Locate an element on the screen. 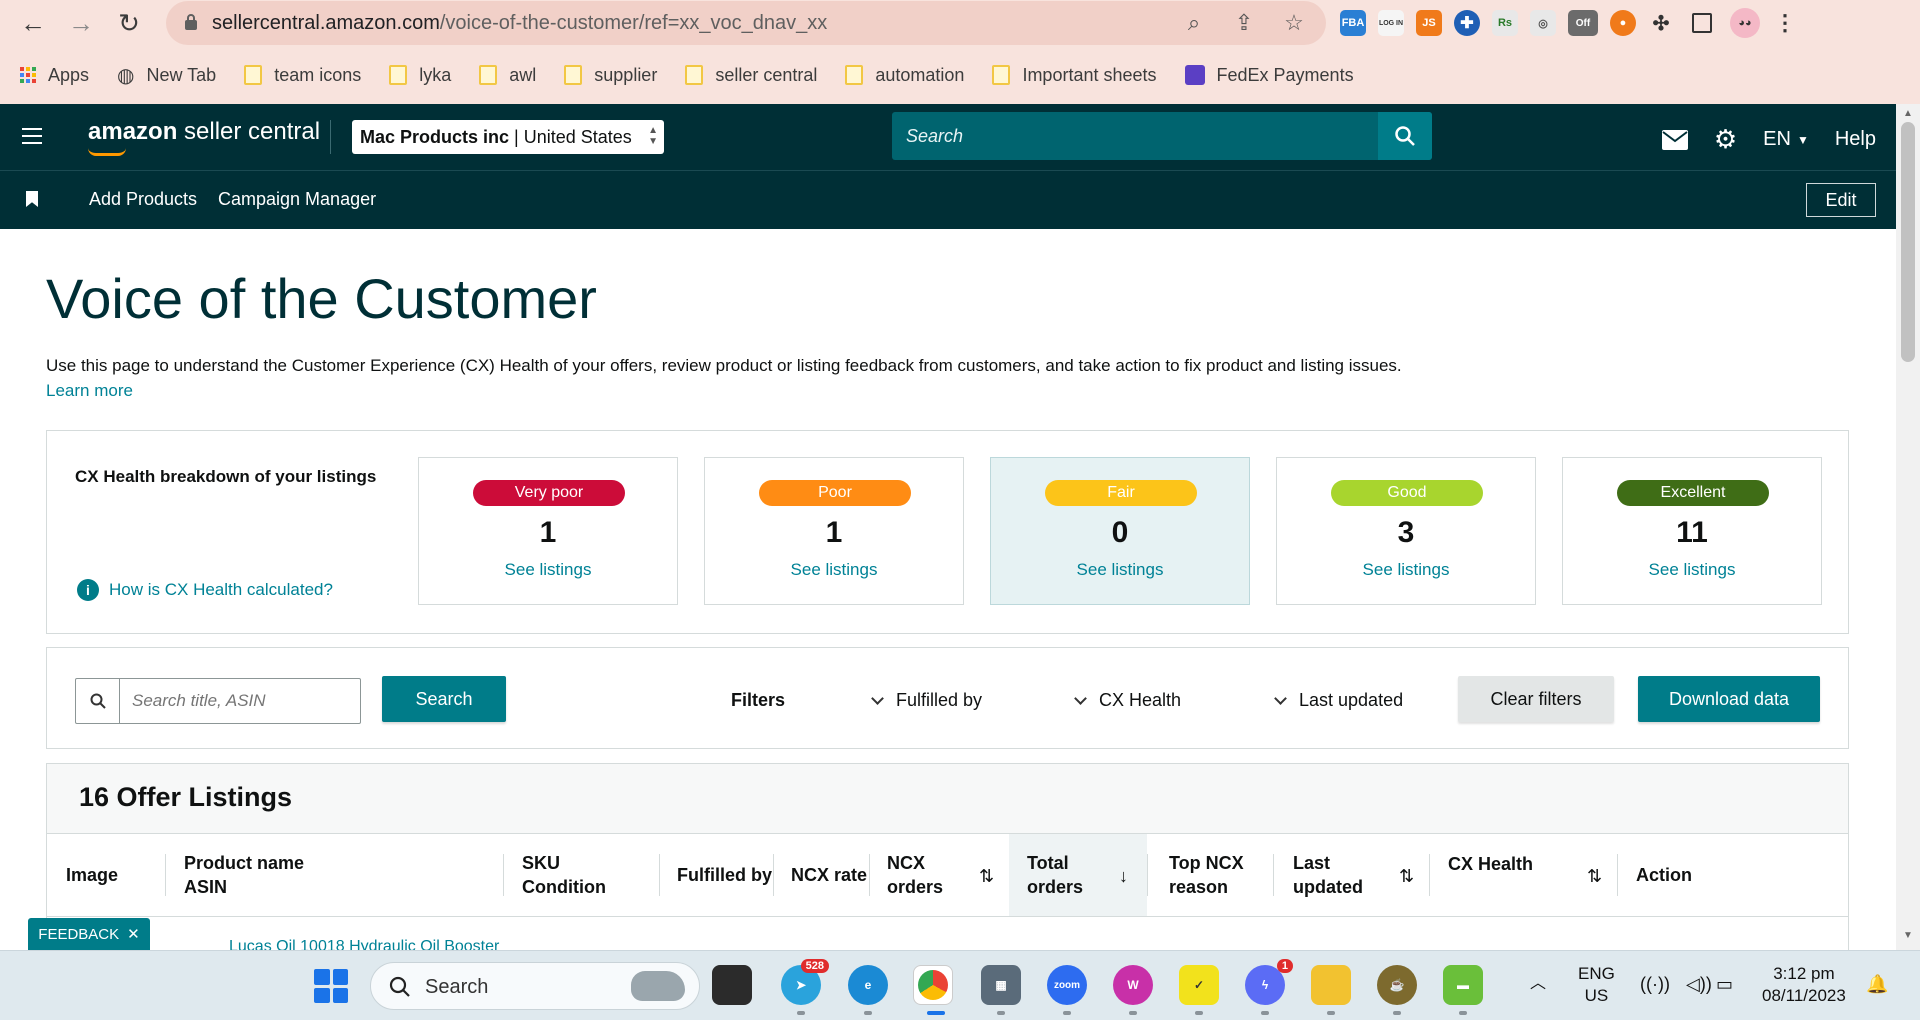  cx-card-fair: Fair 0 See listings is located at coordinates (1120, 531).